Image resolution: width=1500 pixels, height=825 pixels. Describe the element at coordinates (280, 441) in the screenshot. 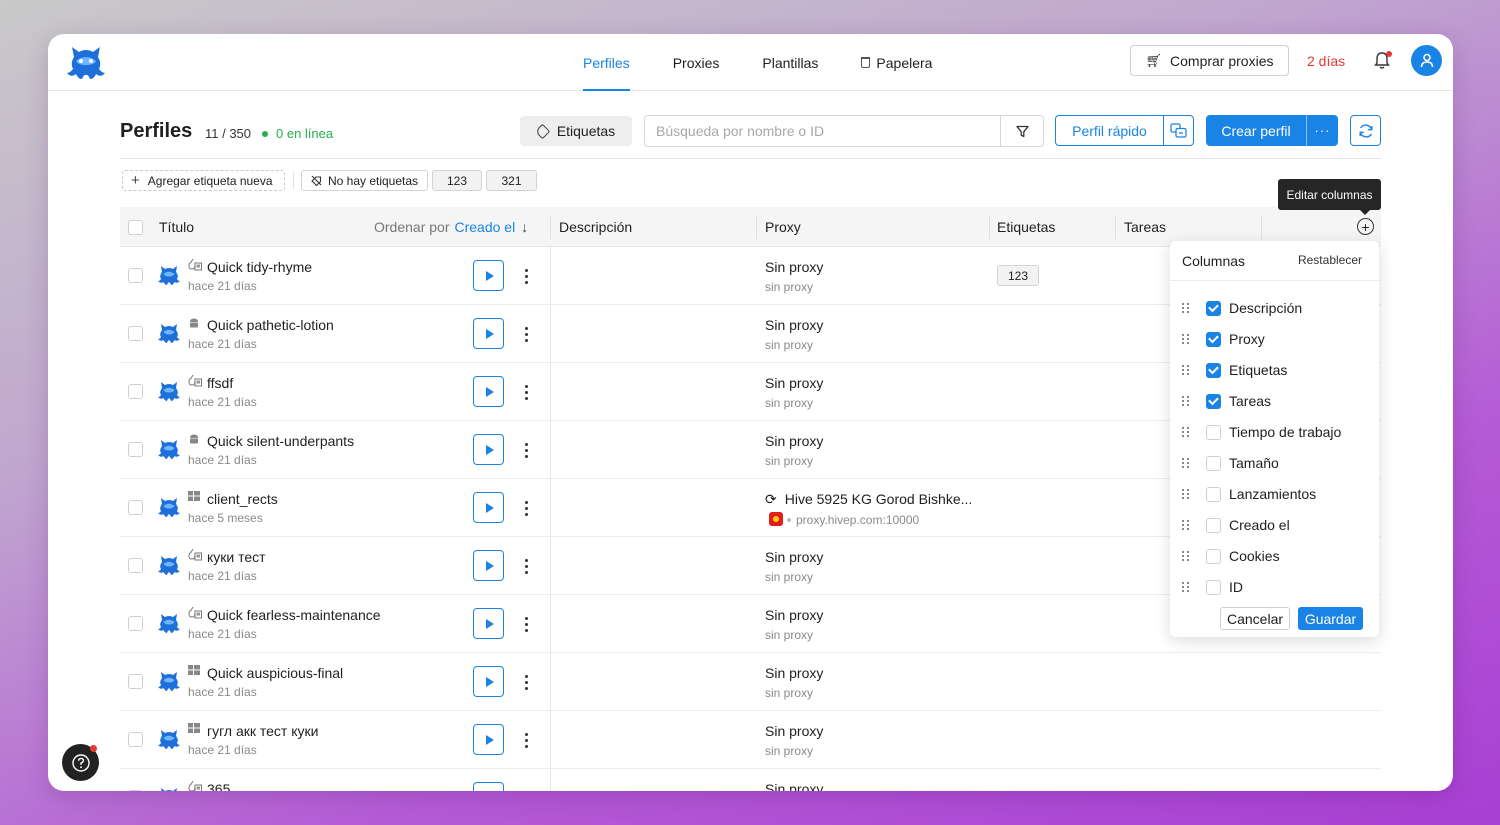

I see `profile-name: Quick silent-underpants` at that location.